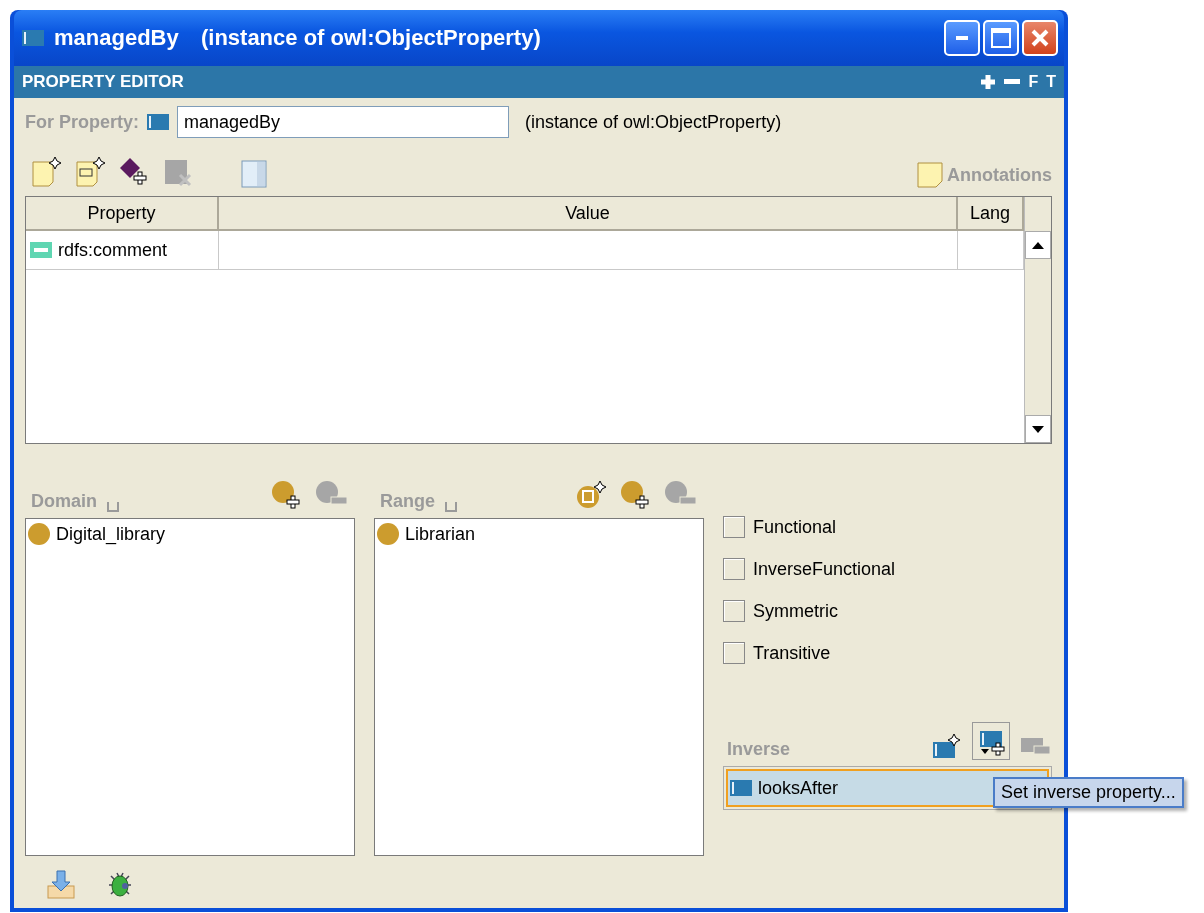 This screenshot has width=1204, height=913. What do you see at coordinates (759, 749) in the screenshot?
I see `inverse-label: Inverse` at bounding box center [759, 749].